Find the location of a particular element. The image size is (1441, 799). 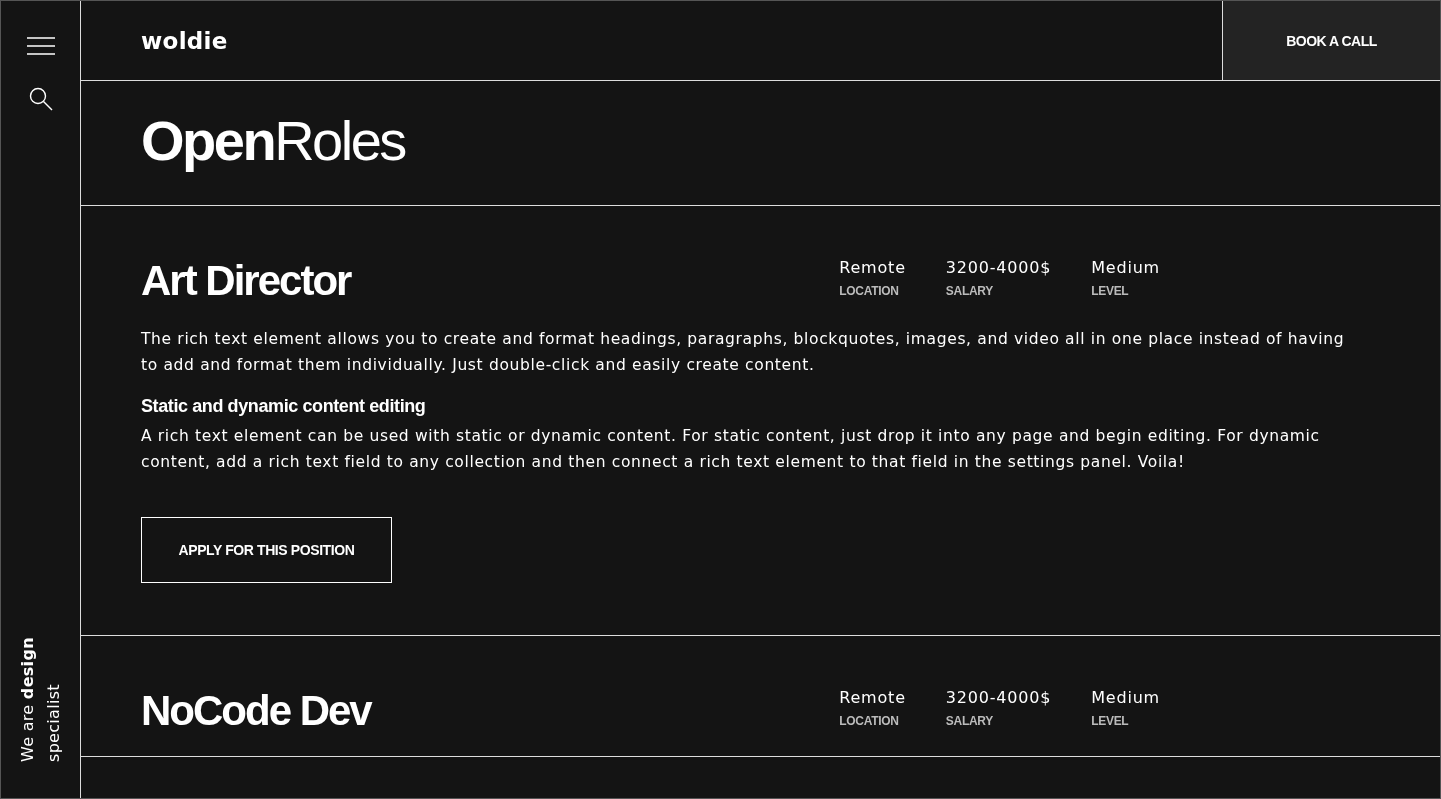

apply-button: APPLY FOR THIS POSITION is located at coordinates (266, 550).